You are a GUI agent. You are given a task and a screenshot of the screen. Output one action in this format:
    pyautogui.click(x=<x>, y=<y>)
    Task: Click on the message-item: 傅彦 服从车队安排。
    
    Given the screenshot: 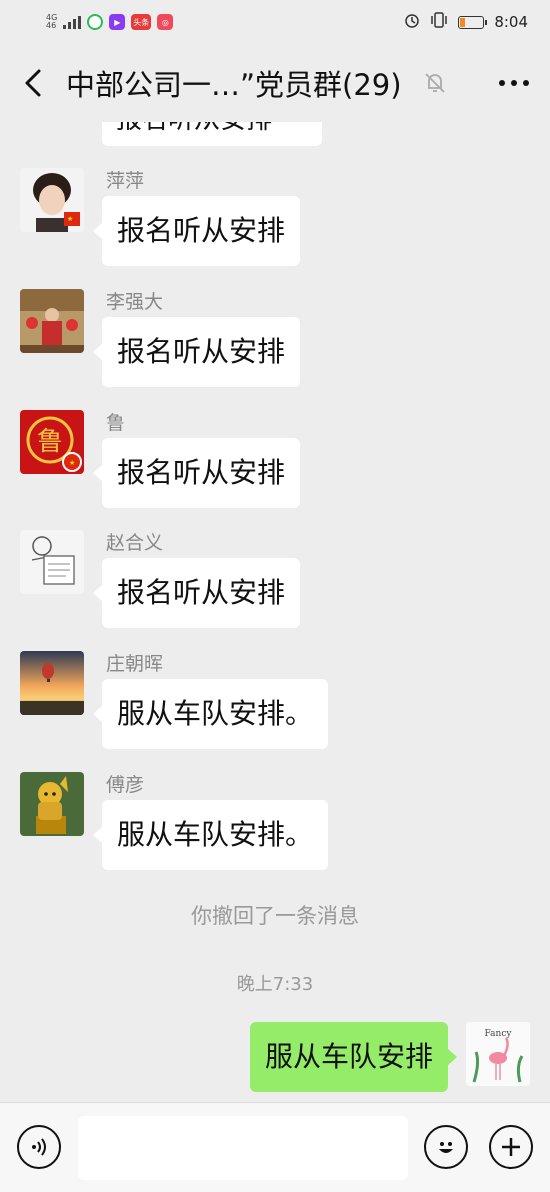 What is the action you would take?
    pyautogui.click(x=280, y=827)
    